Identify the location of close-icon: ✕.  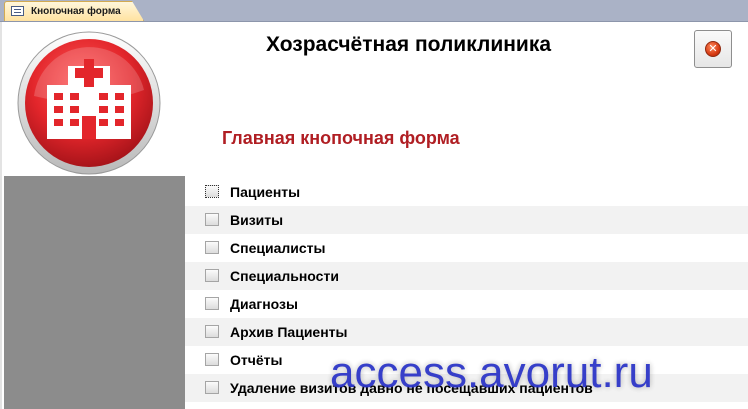
(713, 49).